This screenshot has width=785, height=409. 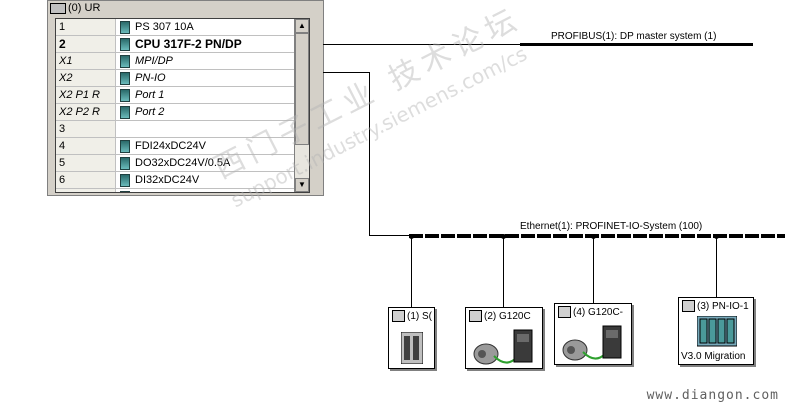 I want to click on rack-row: X2 P1 R Port 1, so click(x=182, y=95).